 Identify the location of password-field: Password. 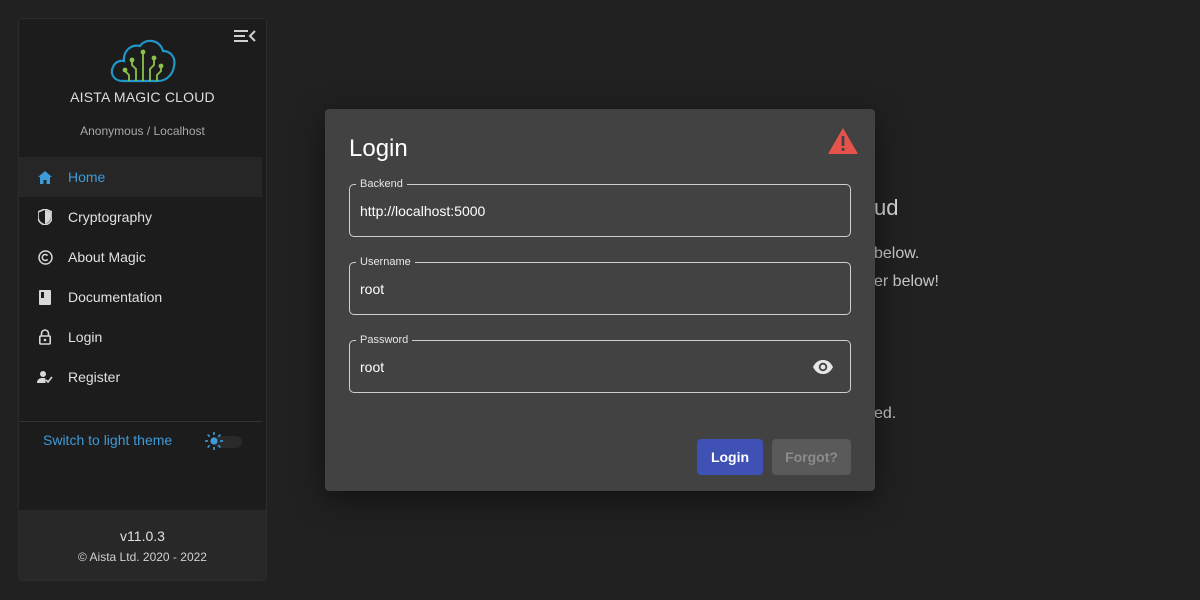
(600, 363).